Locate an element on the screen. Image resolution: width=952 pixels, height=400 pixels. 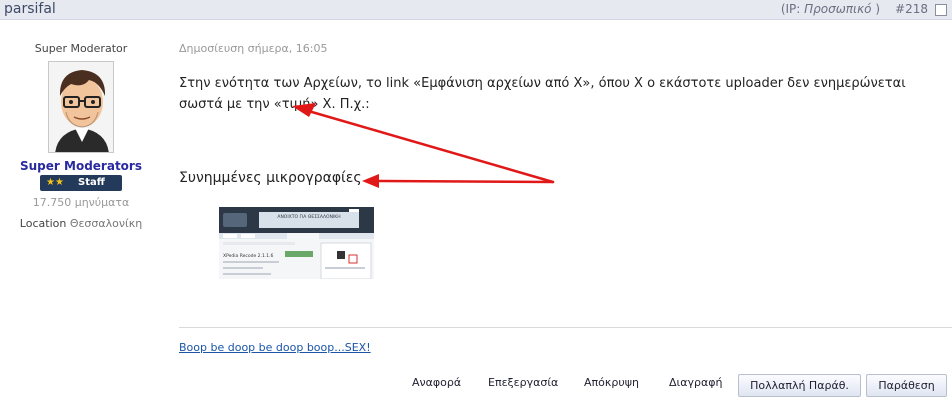
post-header: parsifal (IP: Προσωπικό ) #218 is located at coordinates (476, 10).